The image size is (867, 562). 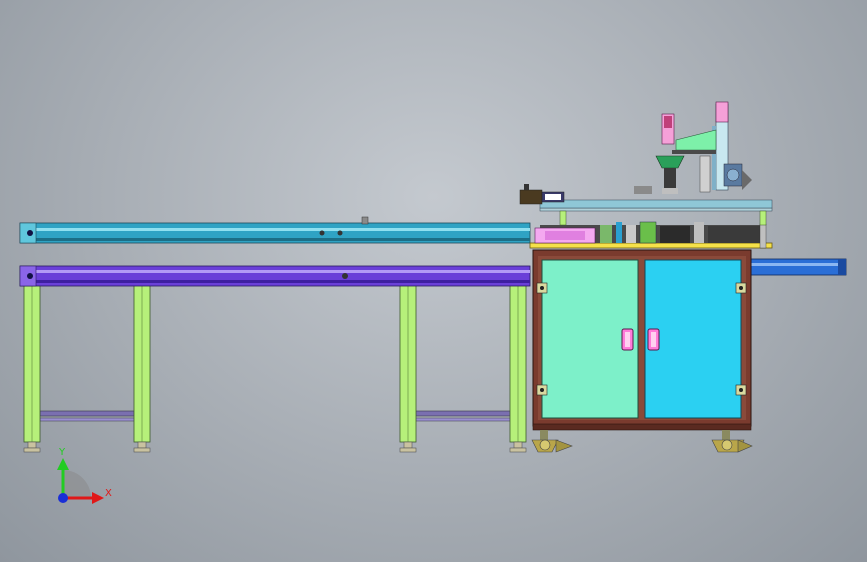 What do you see at coordinates (62, 452) in the screenshot?
I see `y-axis-label: Y` at bounding box center [62, 452].